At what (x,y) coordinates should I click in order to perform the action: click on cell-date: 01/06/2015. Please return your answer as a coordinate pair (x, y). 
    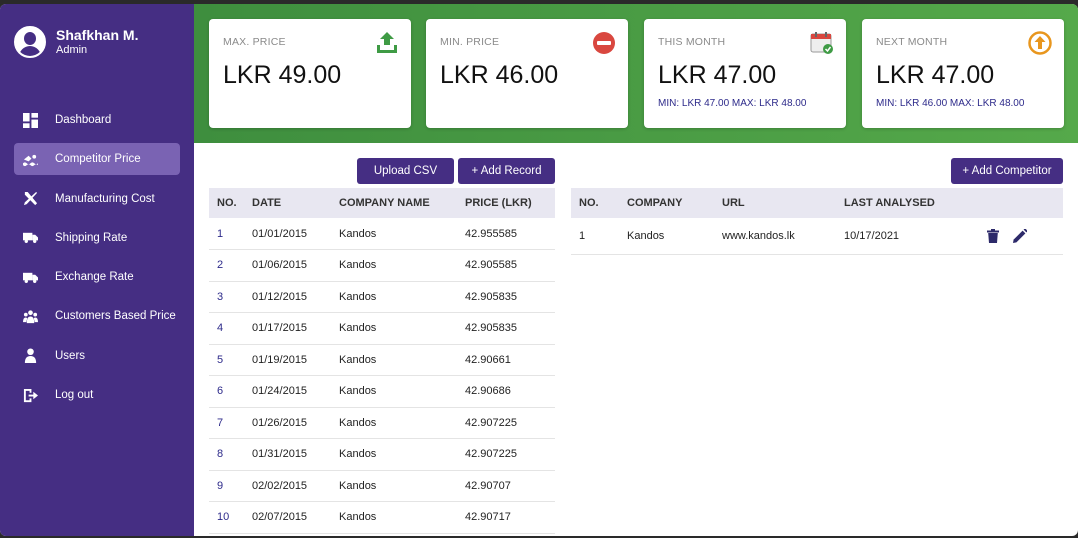
    Looking at the image, I should click on (295, 265).